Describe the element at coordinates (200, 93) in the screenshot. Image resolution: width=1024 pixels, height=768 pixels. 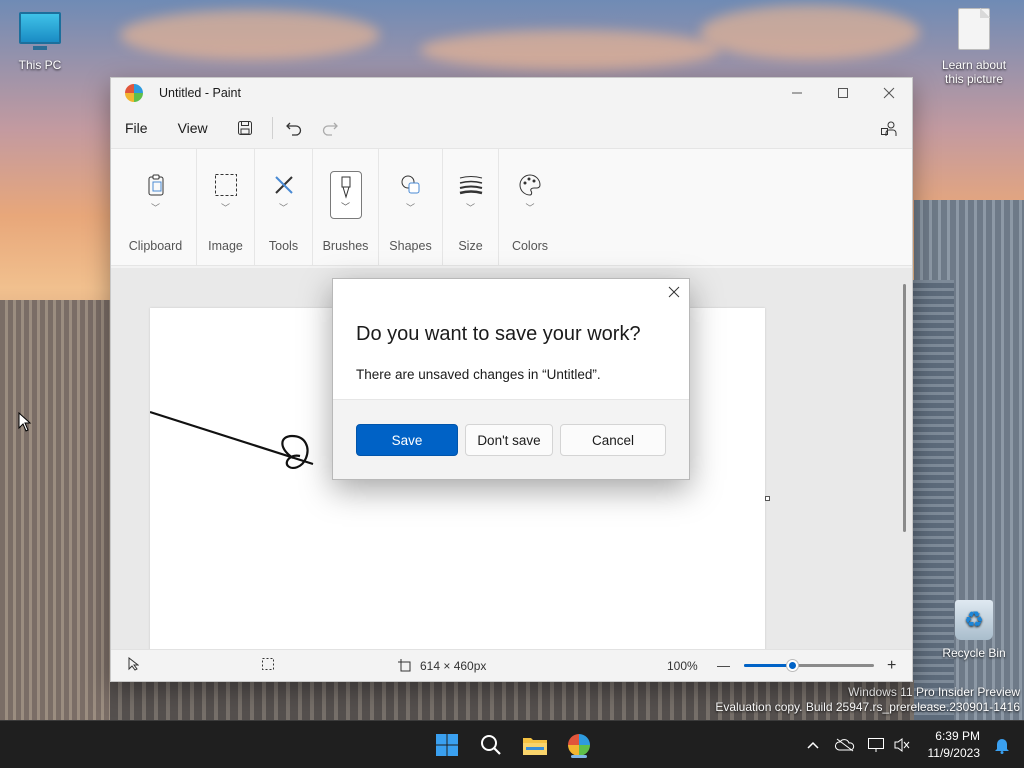
I see `window-title: Untitled - Paint` at that location.